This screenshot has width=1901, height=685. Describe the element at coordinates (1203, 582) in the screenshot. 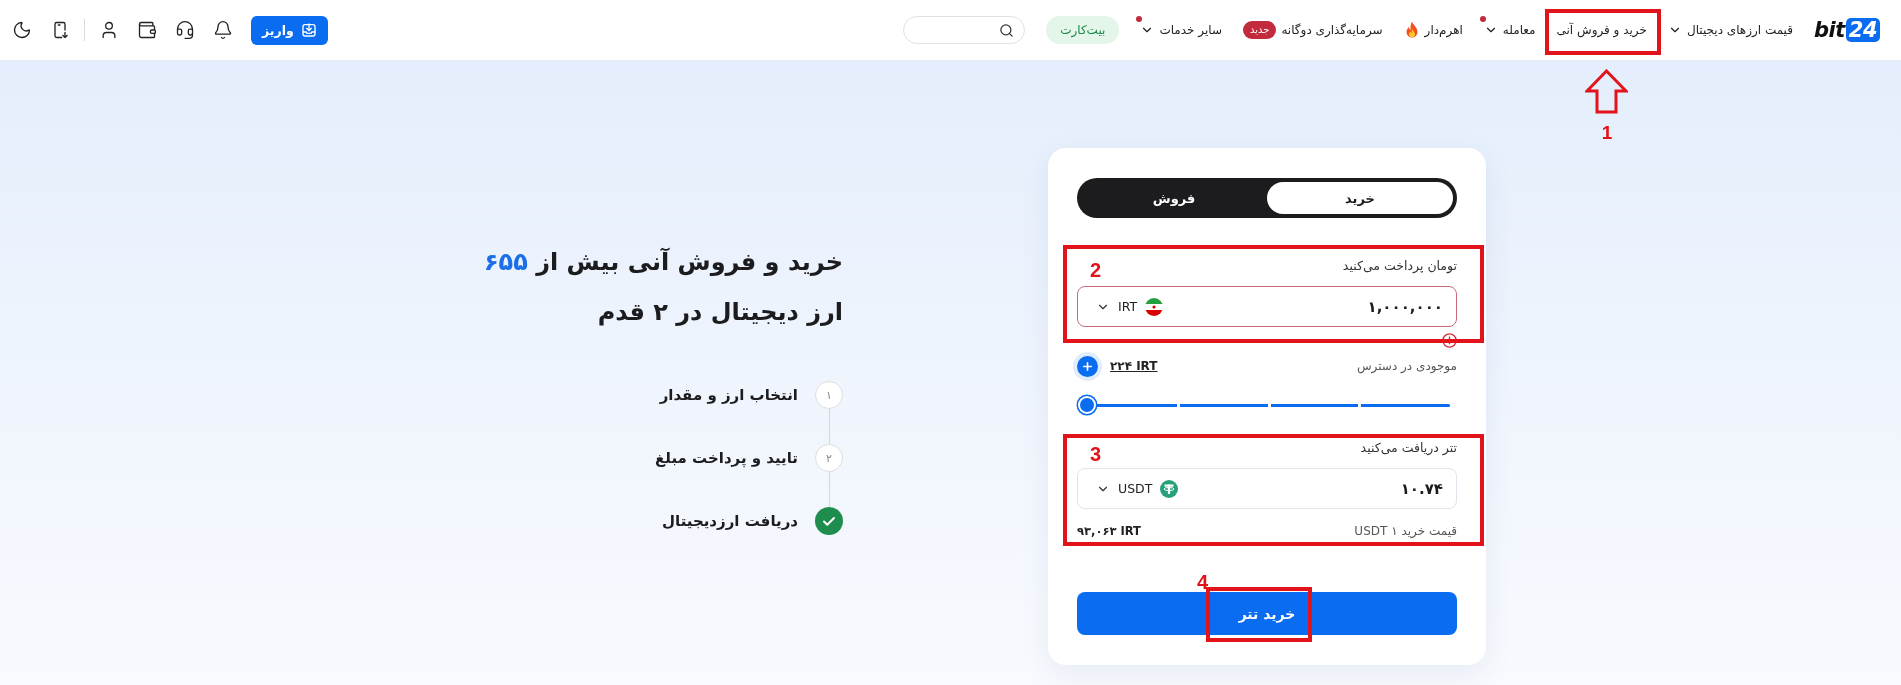

I see `annotation-number: 4` at that location.